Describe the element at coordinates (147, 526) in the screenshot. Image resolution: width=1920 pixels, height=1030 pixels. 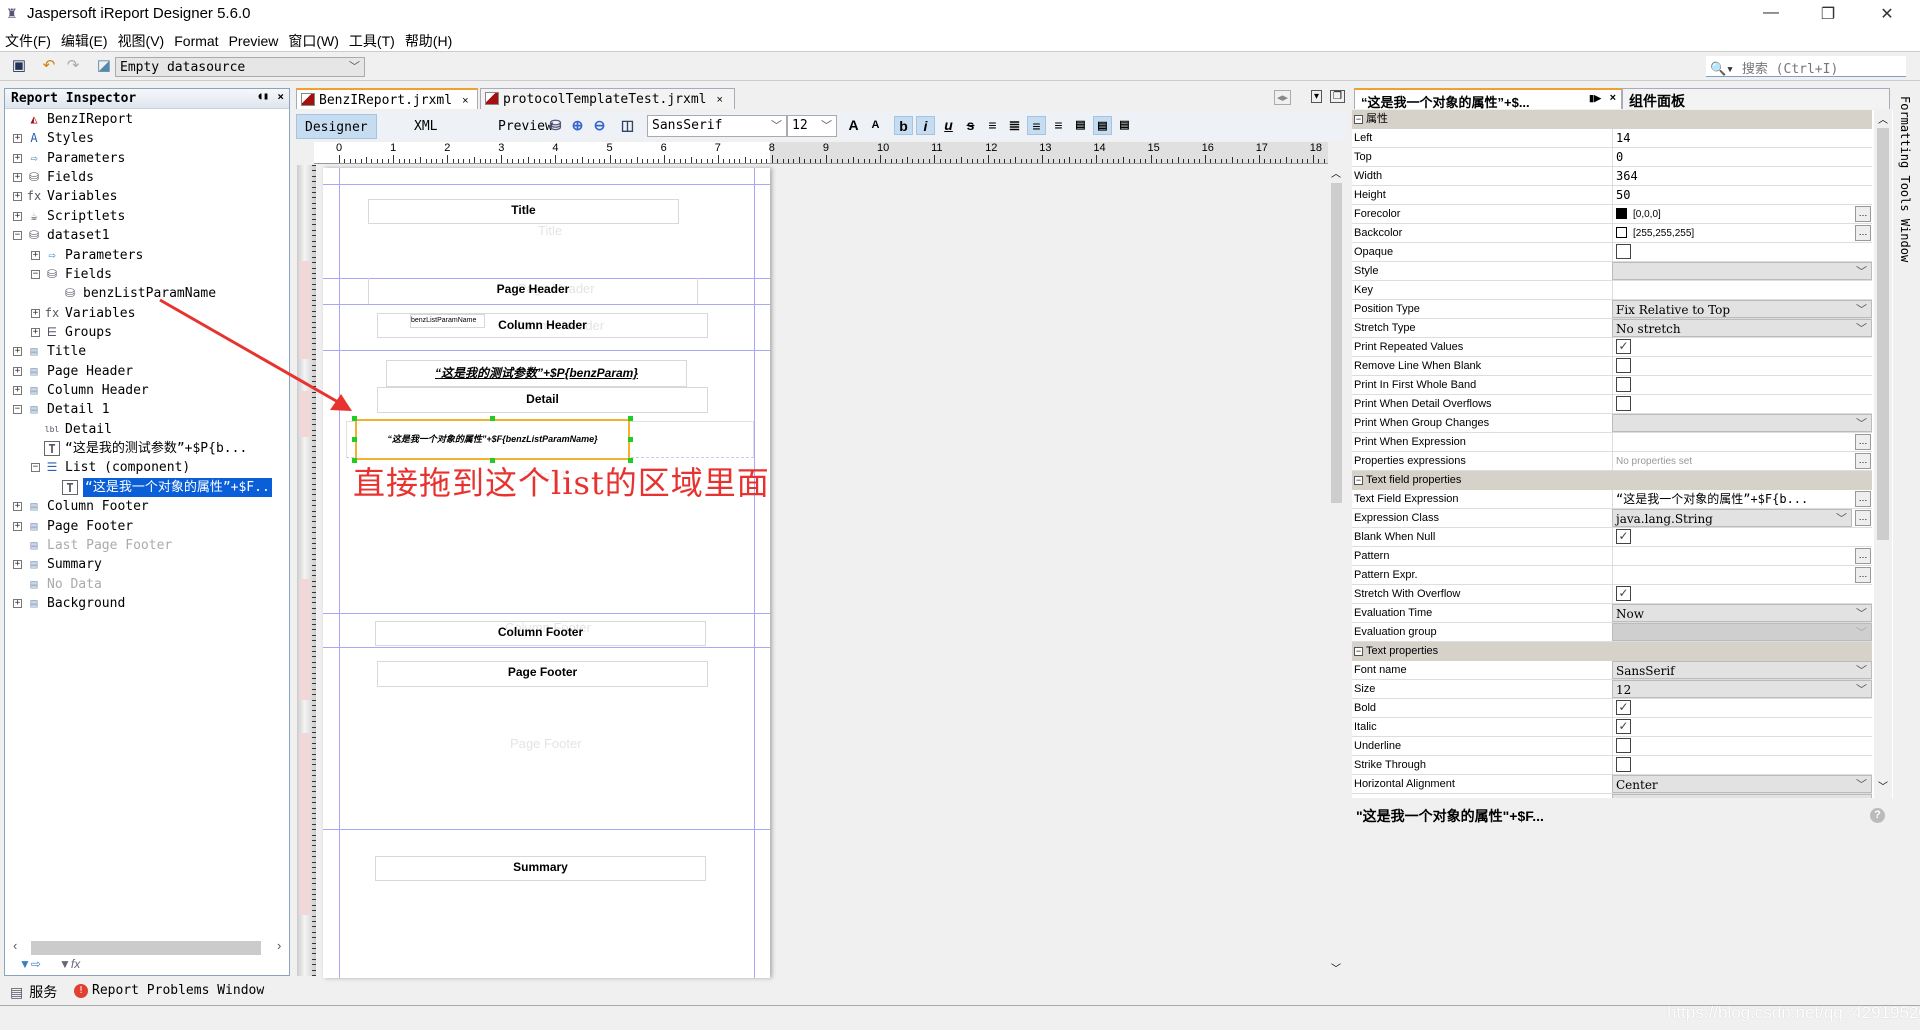
I see `tree-item: + ▤ Page Footer` at that location.